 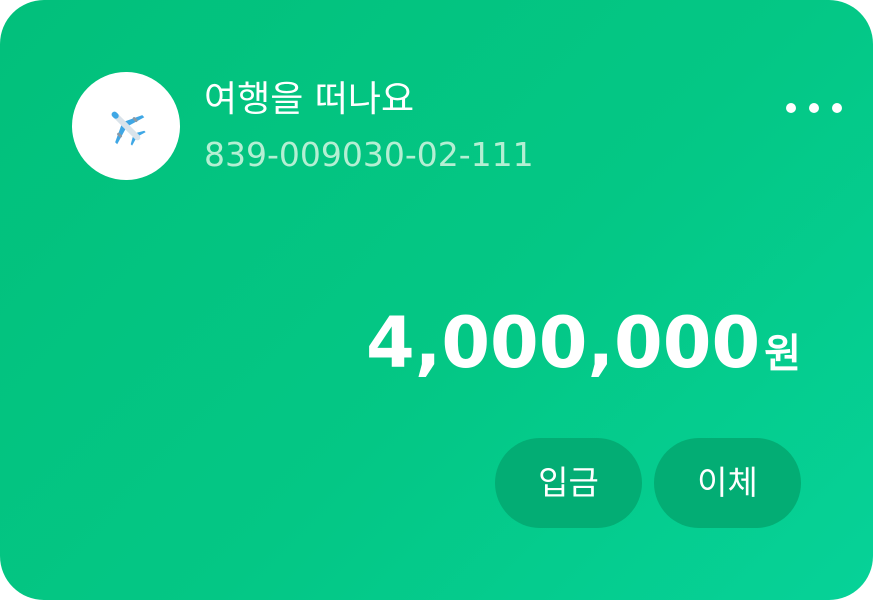 I want to click on account-name: 여행을 떠나요, so click(x=309, y=99).